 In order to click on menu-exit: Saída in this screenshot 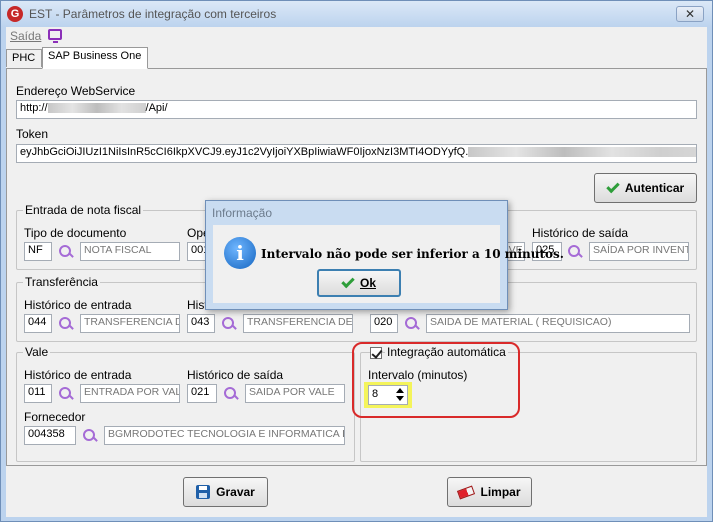, I will do `click(25, 36)`.